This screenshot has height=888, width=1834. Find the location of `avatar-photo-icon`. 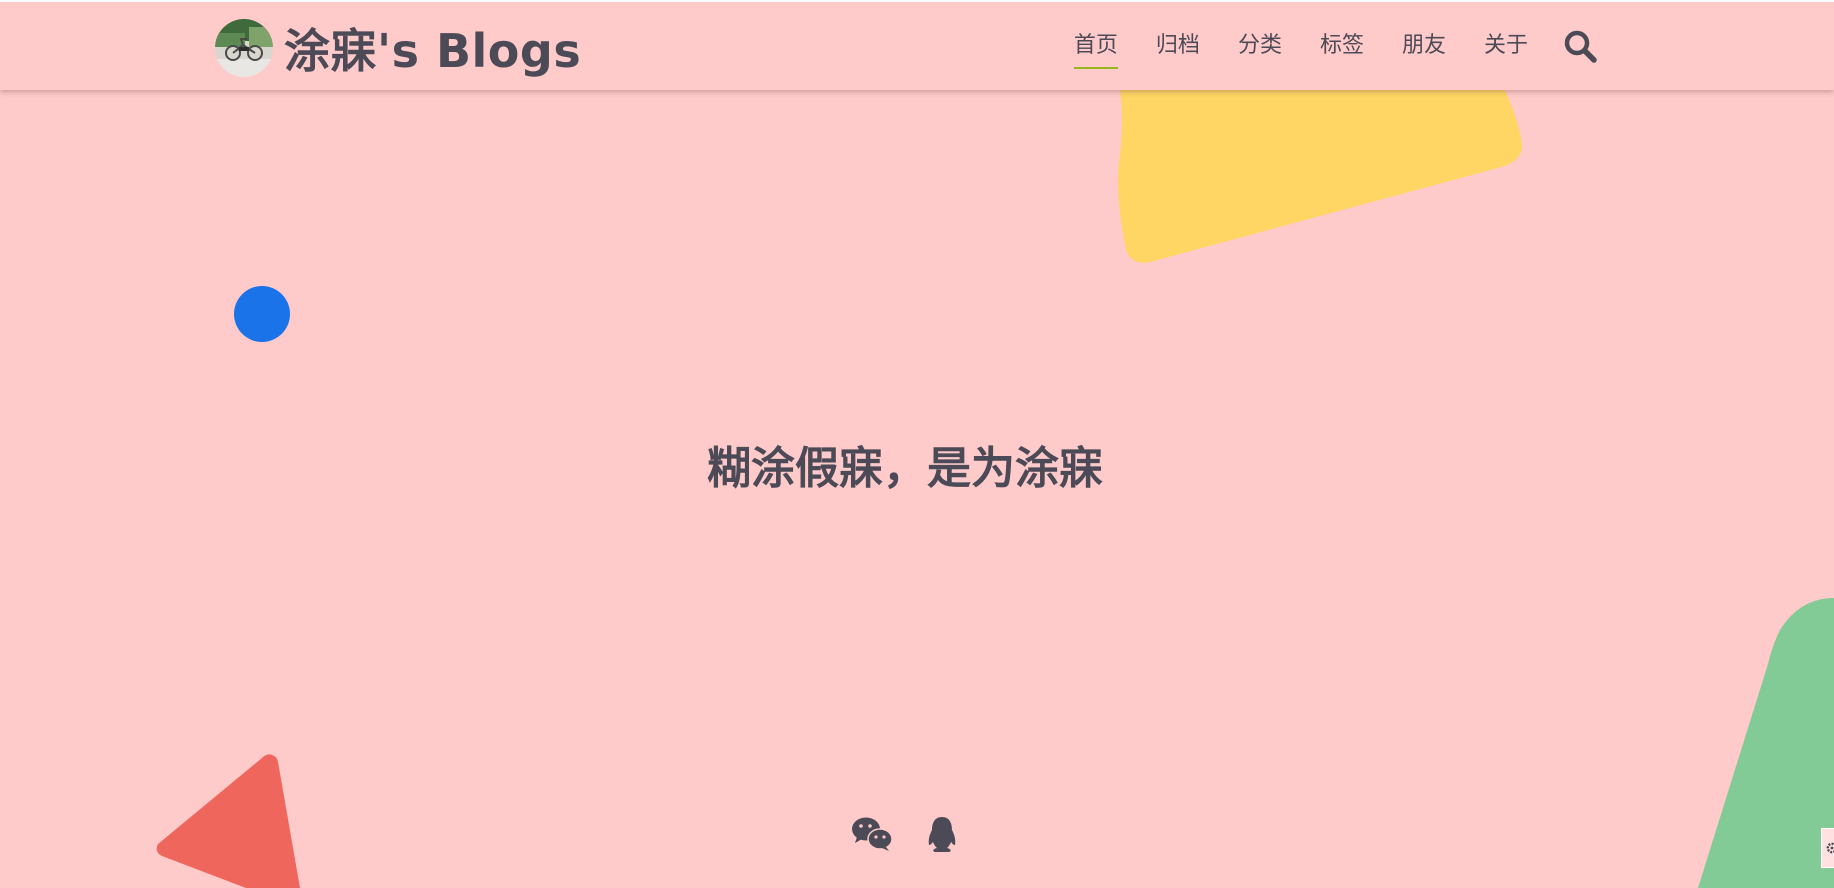

avatar-photo-icon is located at coordinates (244, 48).